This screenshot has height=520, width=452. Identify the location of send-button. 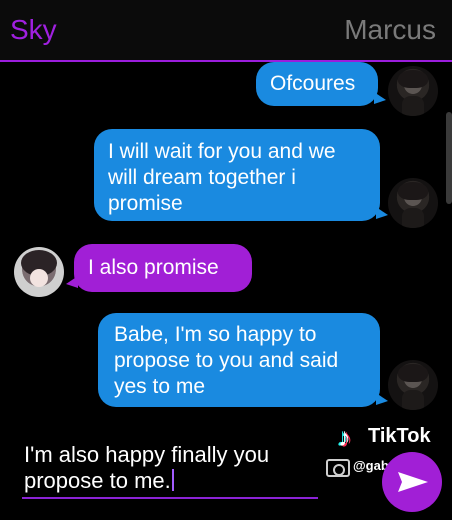
(412, 482).